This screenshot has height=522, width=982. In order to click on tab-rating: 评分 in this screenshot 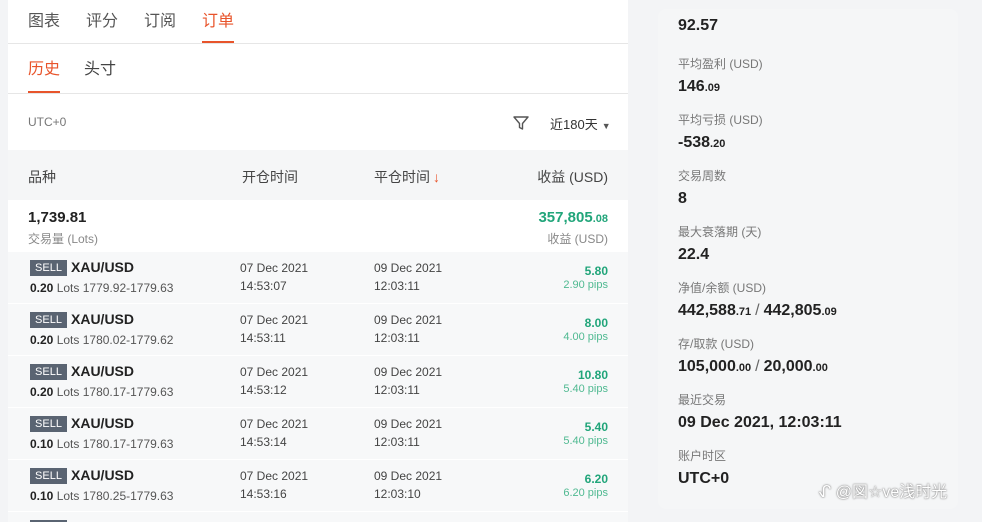, I will do `click(102, 25)`.